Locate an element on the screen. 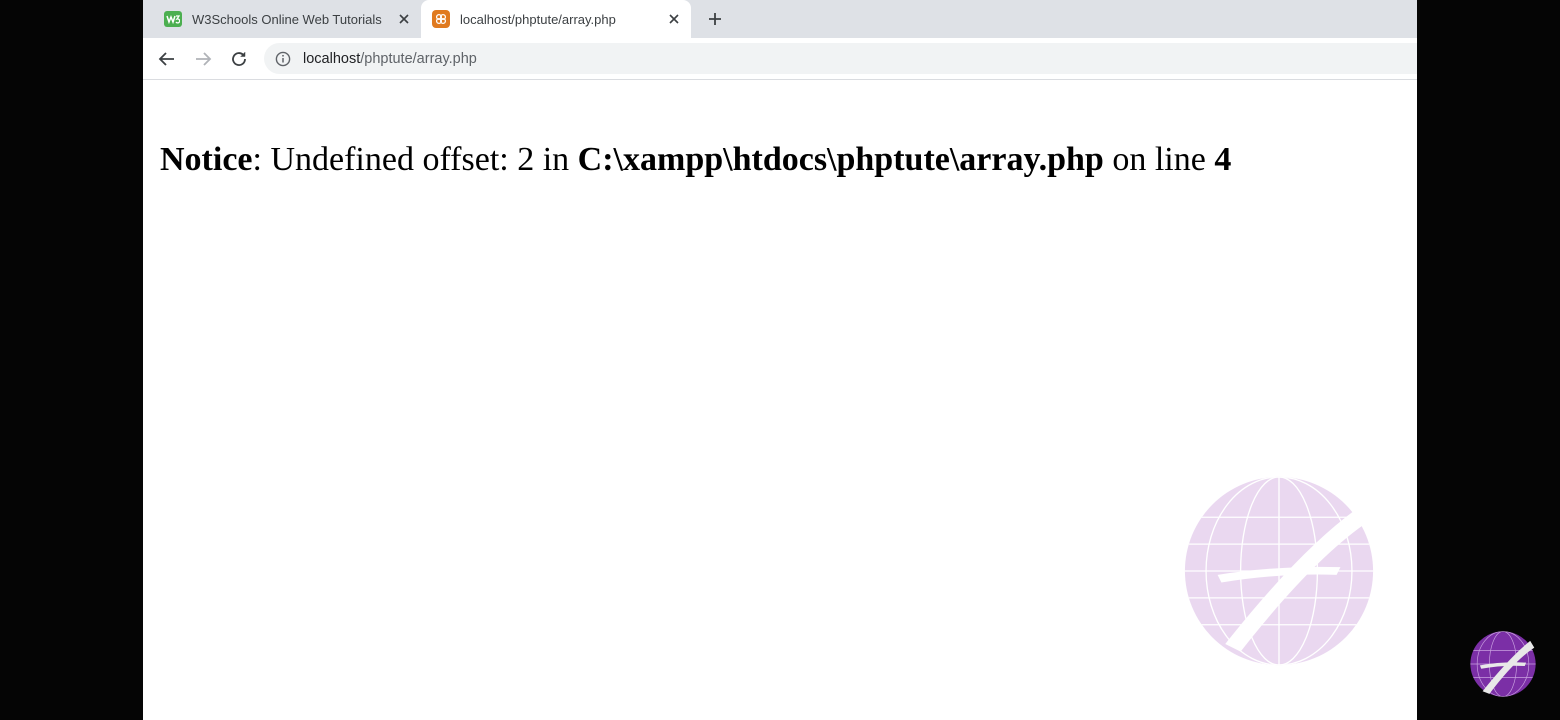 Image resolution: width=1560 pixels, height=720 pixels. browser-toolbar: localhost/phptute/array.php is located at coordinates (780, 59).